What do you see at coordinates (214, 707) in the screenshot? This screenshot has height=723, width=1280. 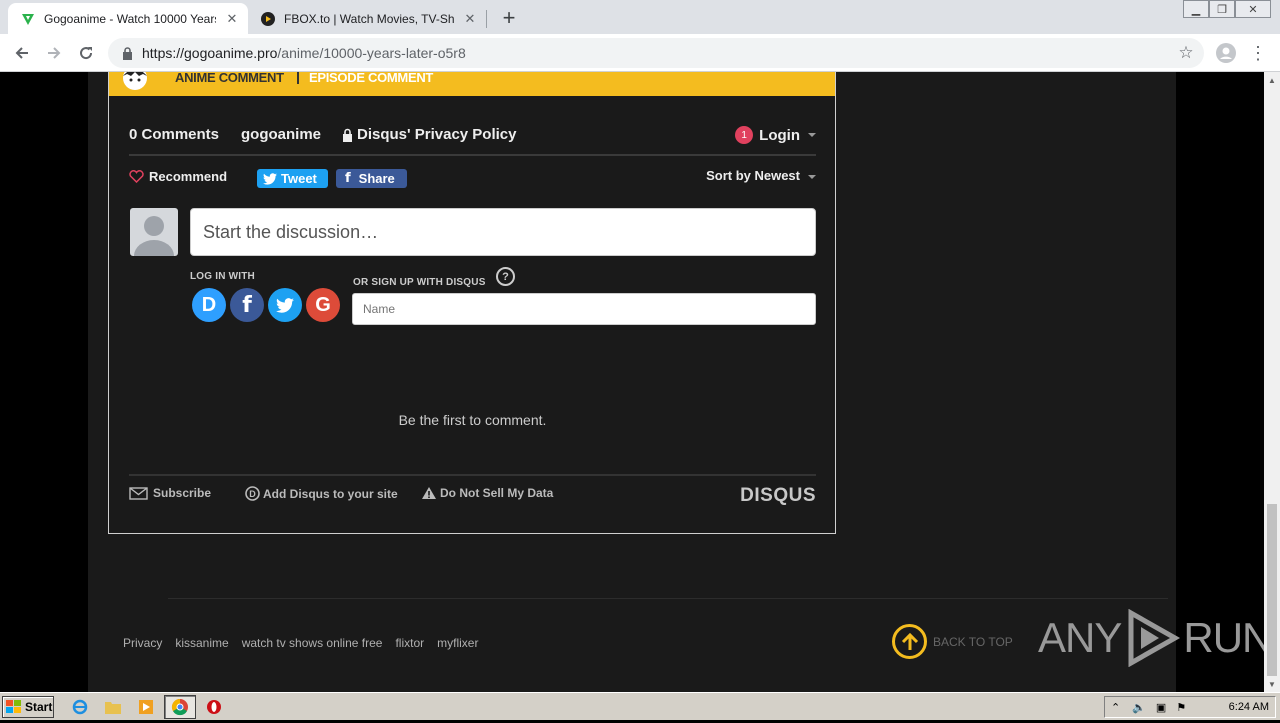 I see `opera-icon` at bounding box center [214, 707].